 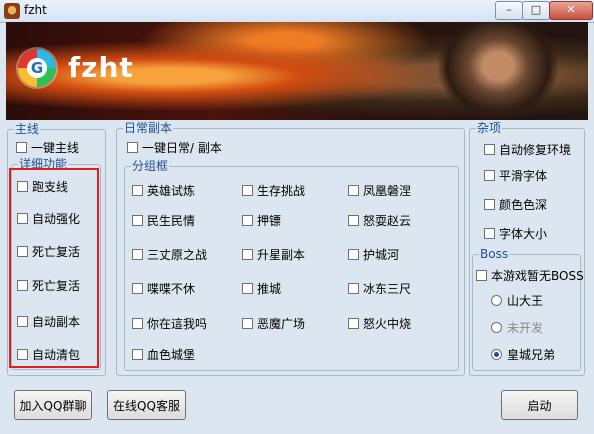 What do you see at coordinates (182, 147) in the screenshot?
I see `checkbox-label: 一键日常/ 副本` at bounding box center [182, 147].